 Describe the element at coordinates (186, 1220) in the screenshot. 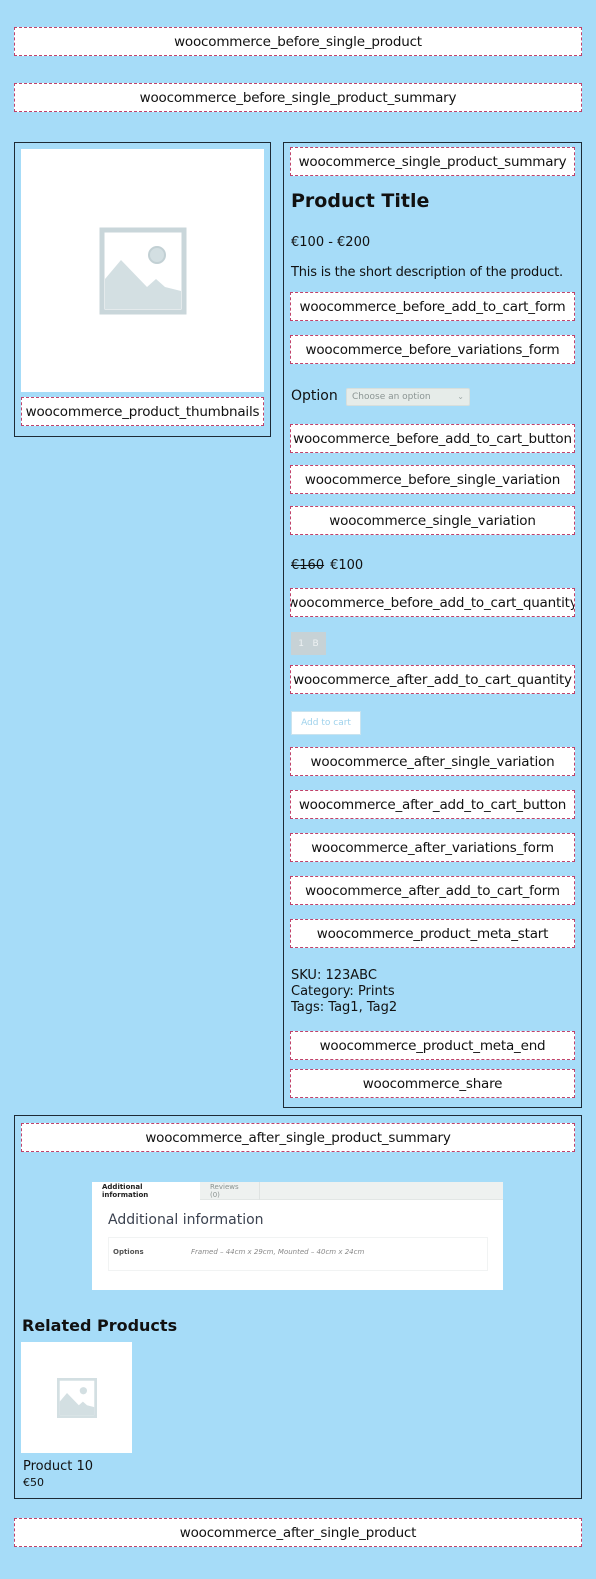

I see `tab-panel-heading: Additional information` at that location.